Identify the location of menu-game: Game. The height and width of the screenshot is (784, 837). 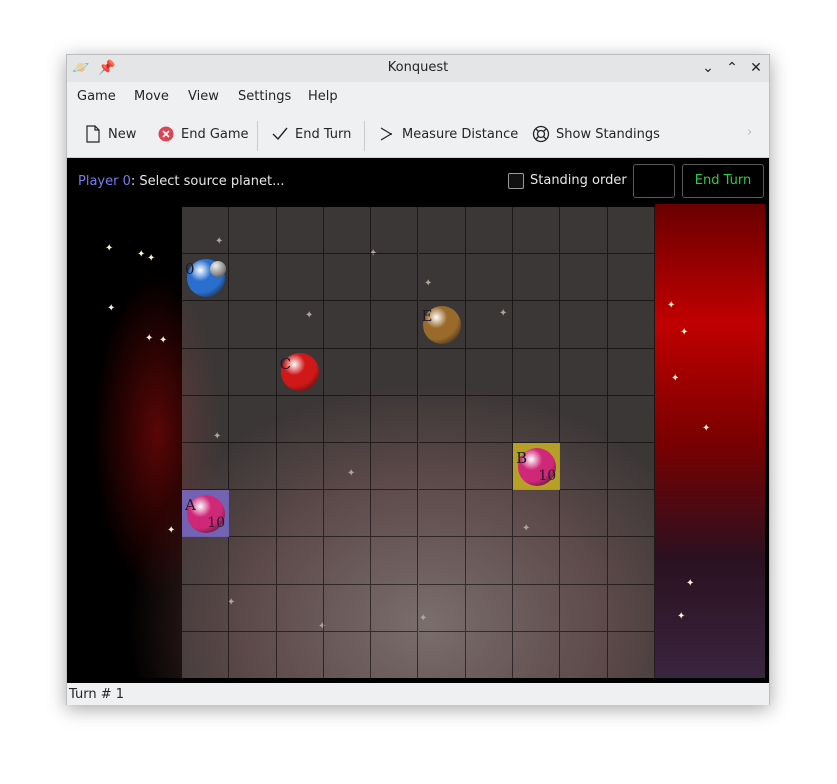
(96, 96).